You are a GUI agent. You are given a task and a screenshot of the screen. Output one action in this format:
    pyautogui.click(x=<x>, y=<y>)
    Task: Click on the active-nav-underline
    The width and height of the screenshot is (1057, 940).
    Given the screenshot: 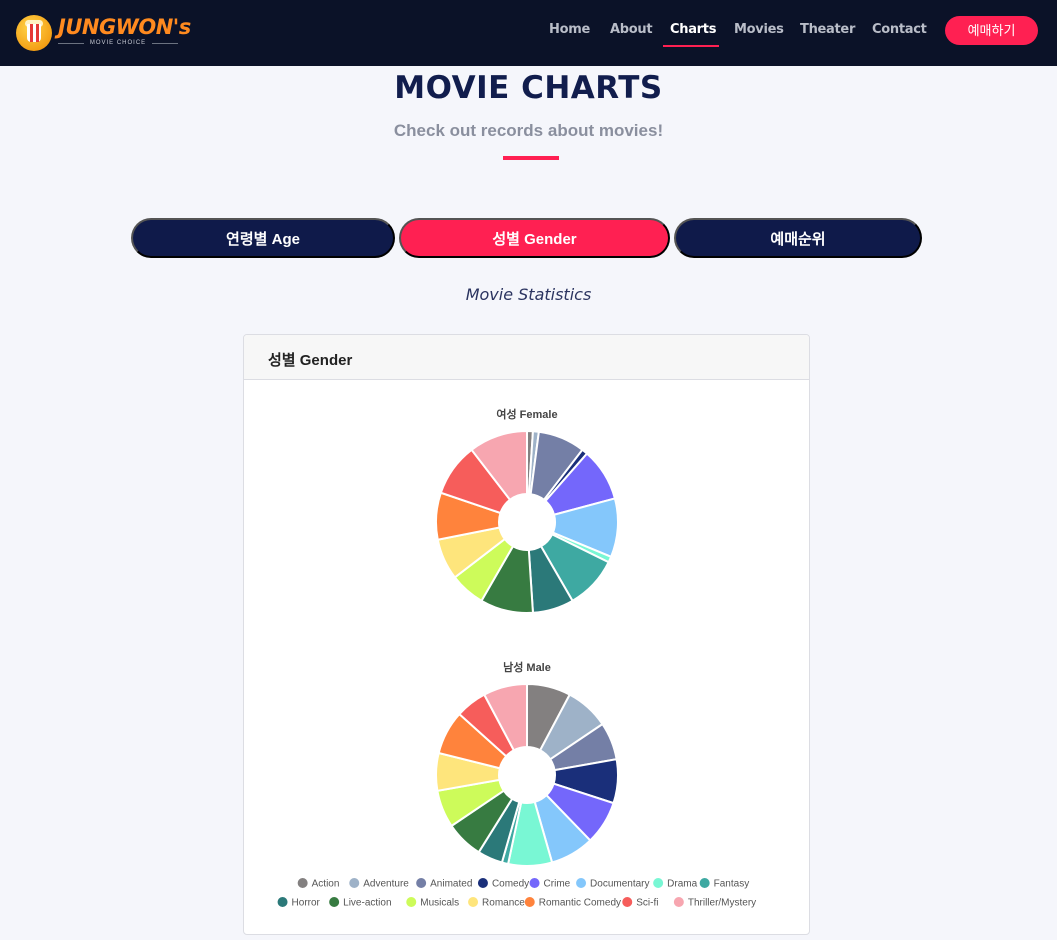 What is the action you would take?
    pyautogui.click(x=691, y=46)
    